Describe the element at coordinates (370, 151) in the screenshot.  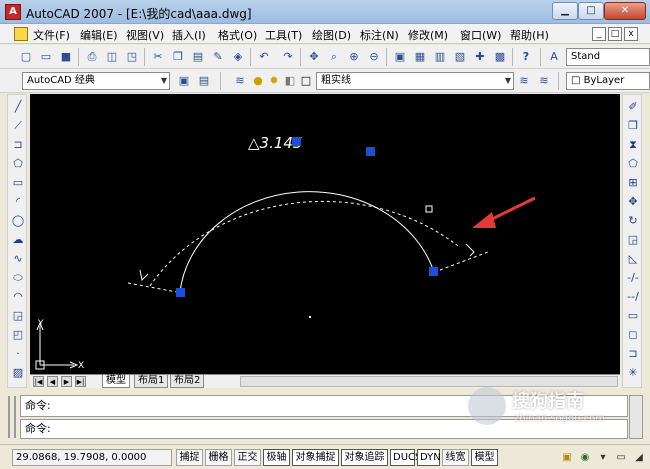
I see `grip-dimension-arc` at that location.